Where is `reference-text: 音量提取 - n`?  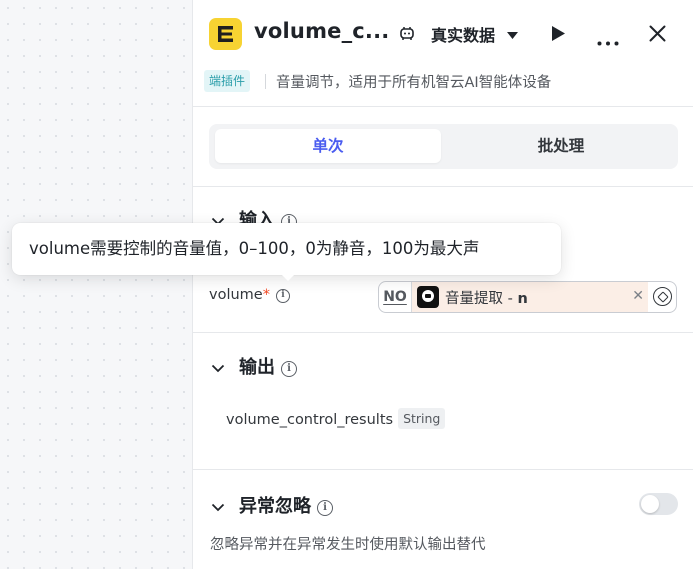 reference-text: 音量提取 - n is located at coordinates (486, 297).